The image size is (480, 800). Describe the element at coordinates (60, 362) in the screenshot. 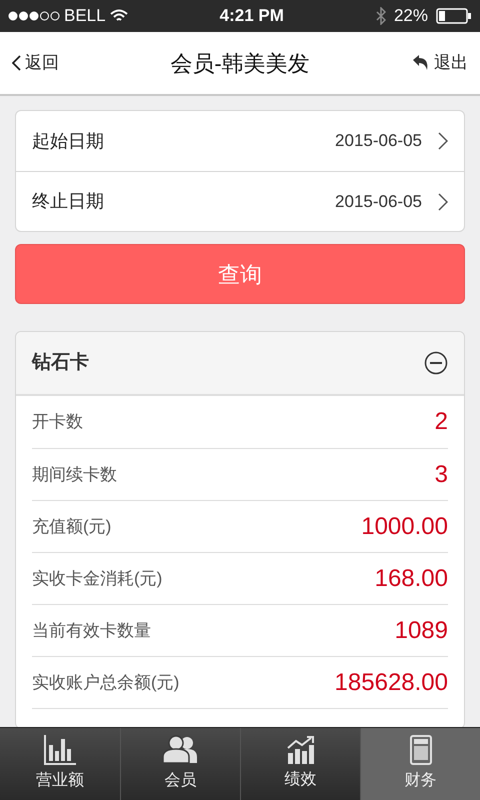

I see `card-title: 钻石卡` at that location.